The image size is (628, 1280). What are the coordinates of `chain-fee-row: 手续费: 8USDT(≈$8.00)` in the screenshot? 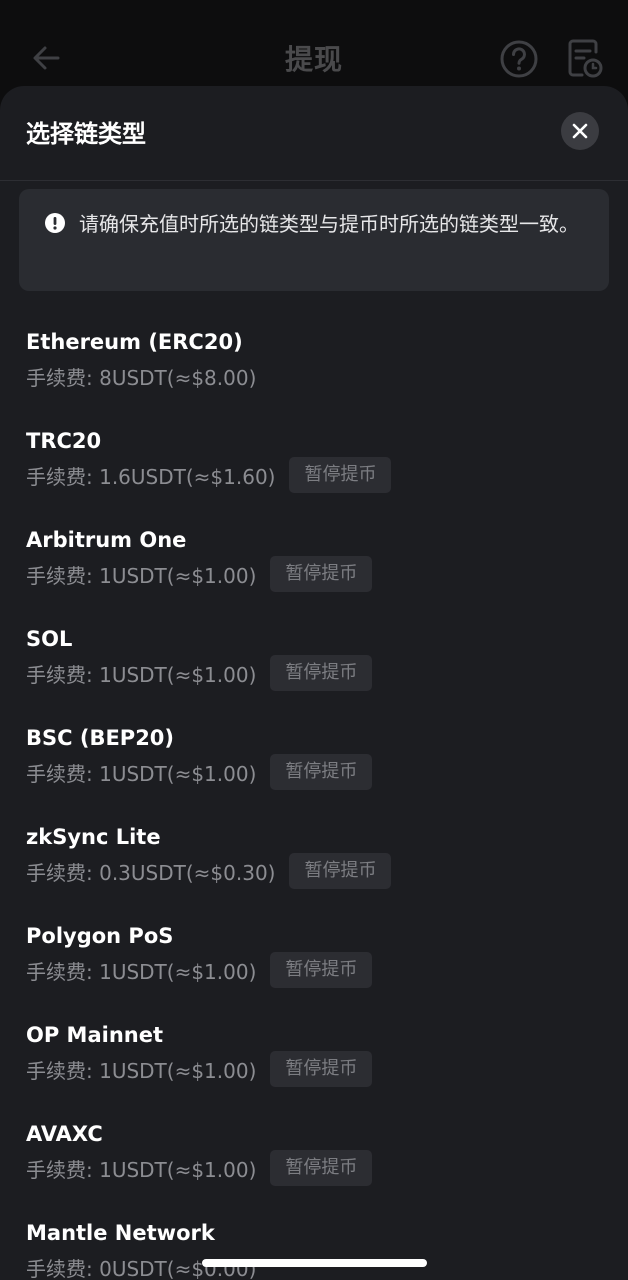 It's located at (141, 376).